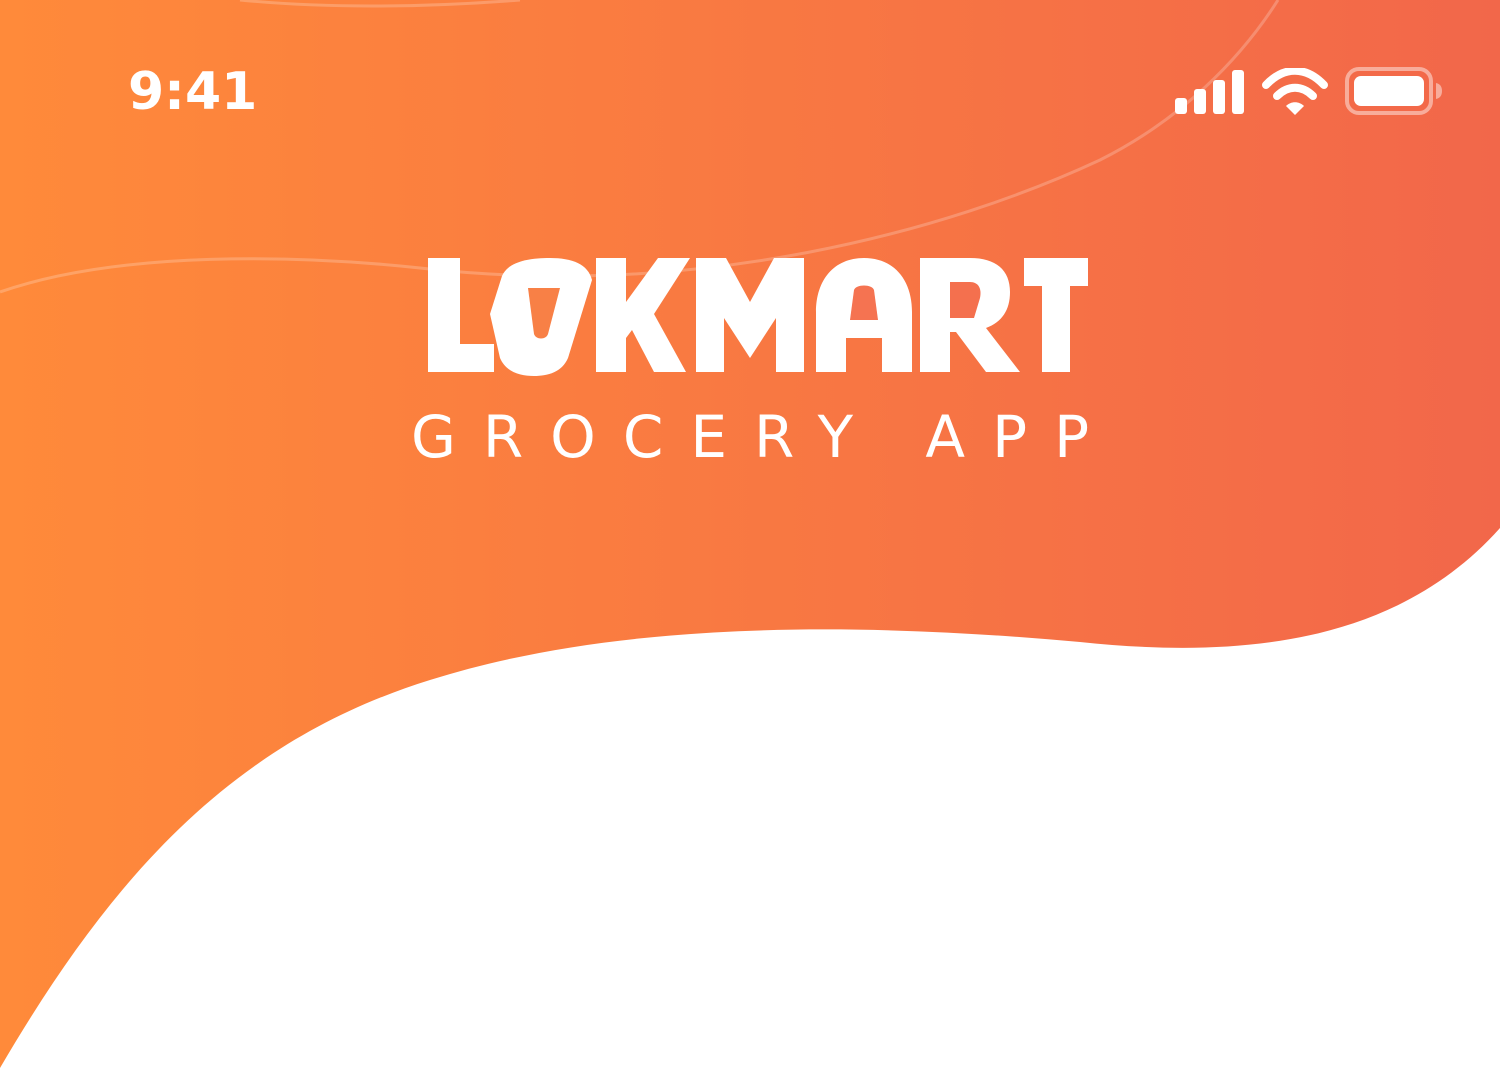 The height and width of the screenshot is (1076, 1500). I want to click on status-icons, so click(1310, 93).